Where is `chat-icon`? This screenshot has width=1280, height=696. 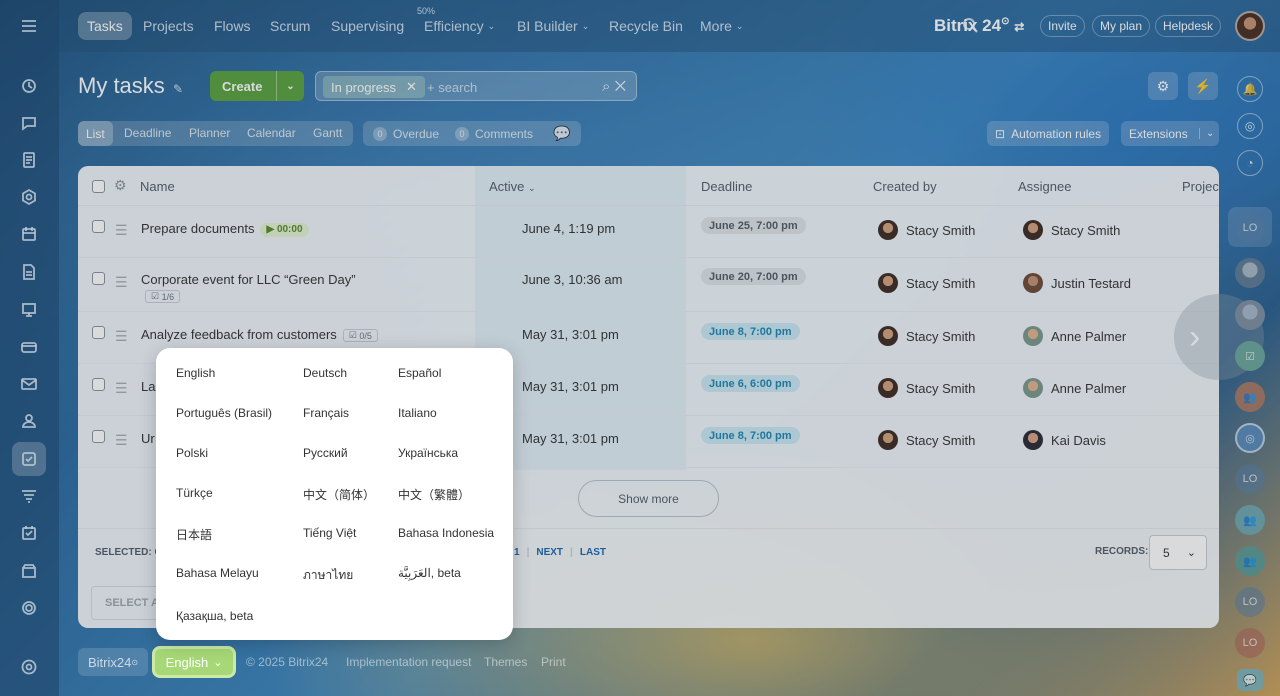
chat-icon is located at coordinates (29, 123).